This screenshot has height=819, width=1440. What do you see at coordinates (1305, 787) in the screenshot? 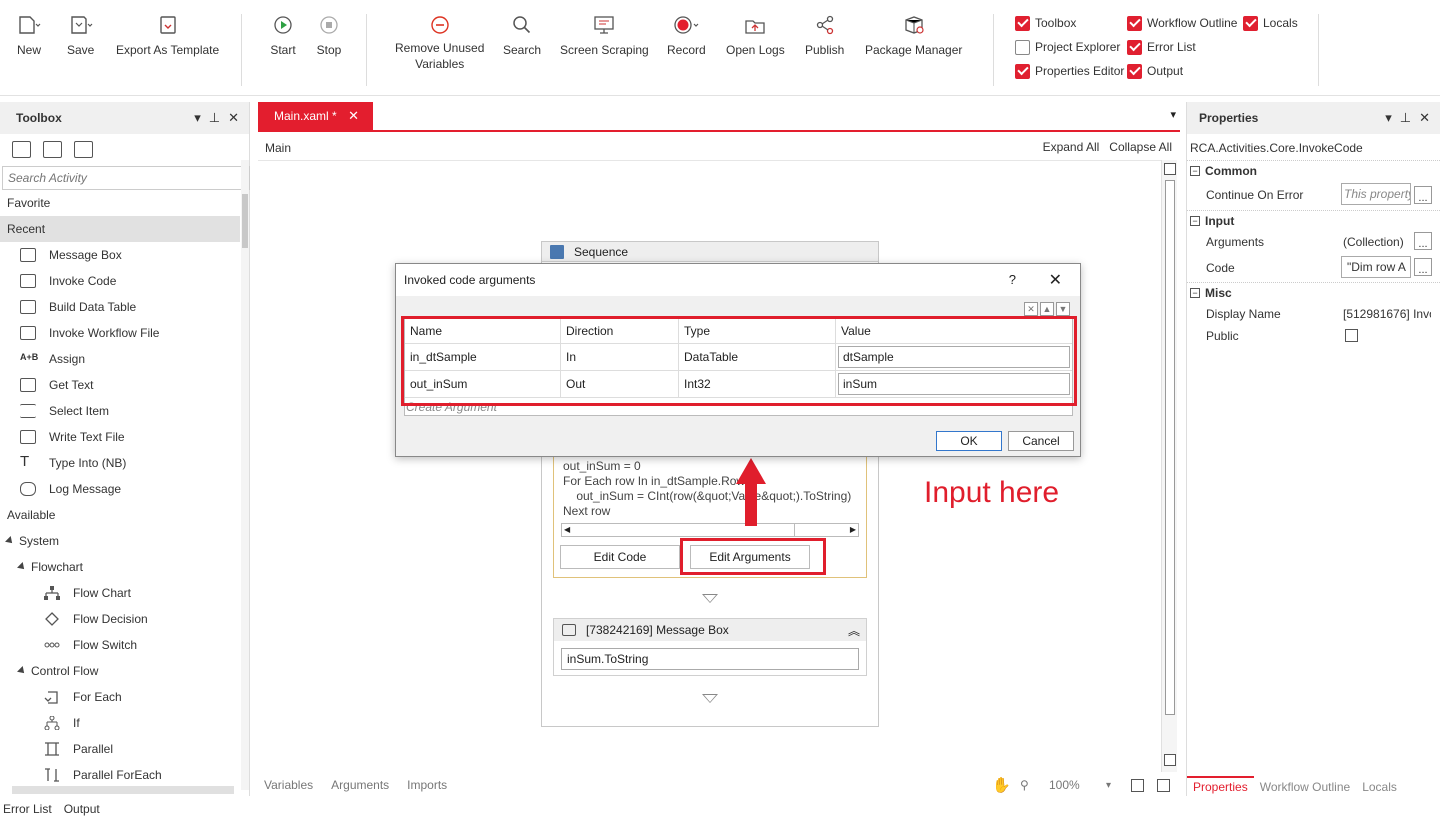
I see `tab-workflow-outline: Workflow Outline` at bounding box center [1305, 787].